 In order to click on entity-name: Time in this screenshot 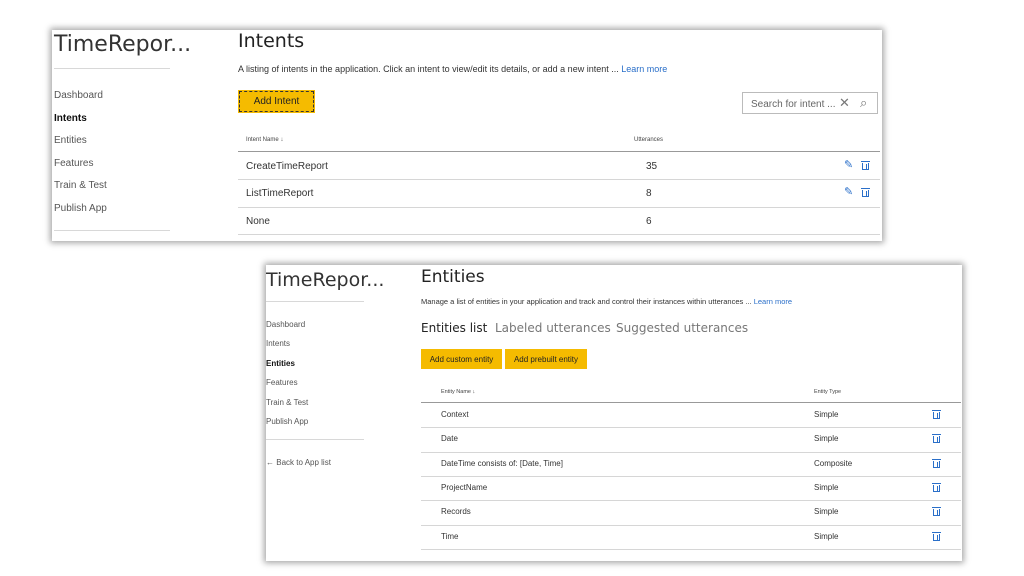, I will do `click(449, 536)`.